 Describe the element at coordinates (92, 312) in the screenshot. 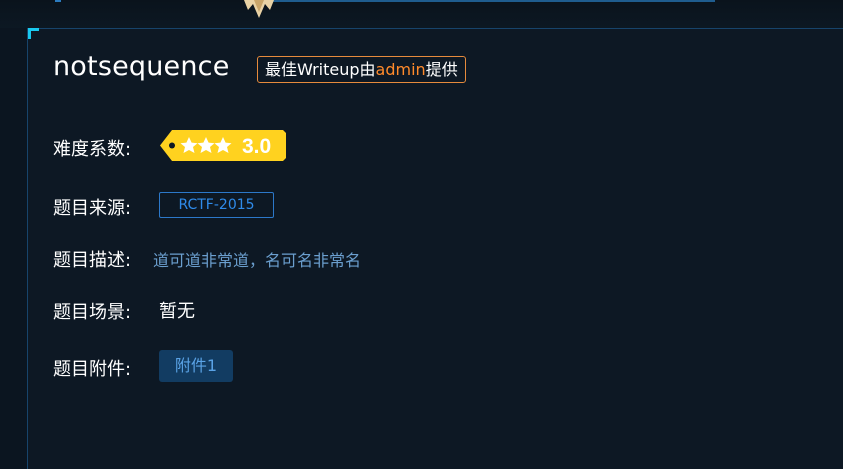

I see `scene-label: 题目场景:` at that location.